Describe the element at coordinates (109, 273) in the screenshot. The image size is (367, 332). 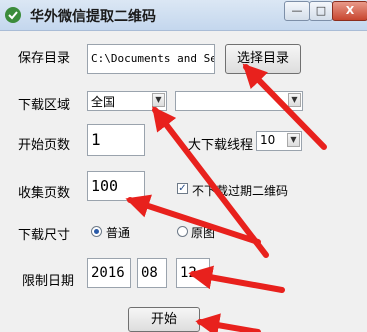
I see `year-input: 2016` at that location.